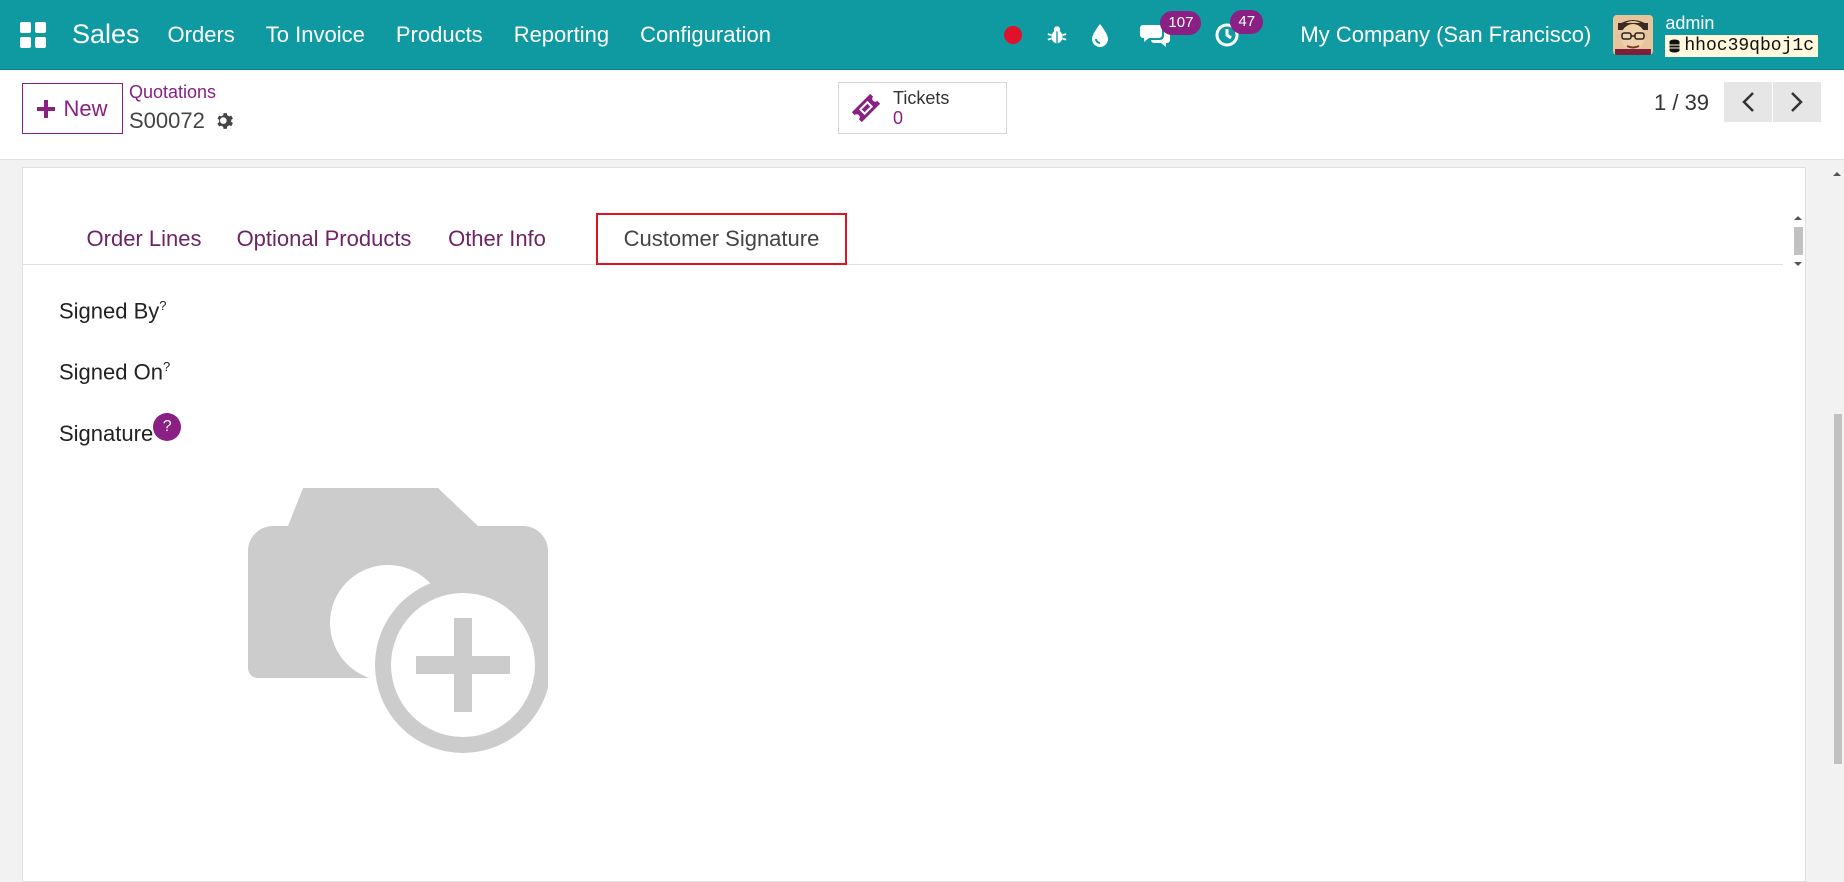  I want to click on avatar, so click(1633, 35).